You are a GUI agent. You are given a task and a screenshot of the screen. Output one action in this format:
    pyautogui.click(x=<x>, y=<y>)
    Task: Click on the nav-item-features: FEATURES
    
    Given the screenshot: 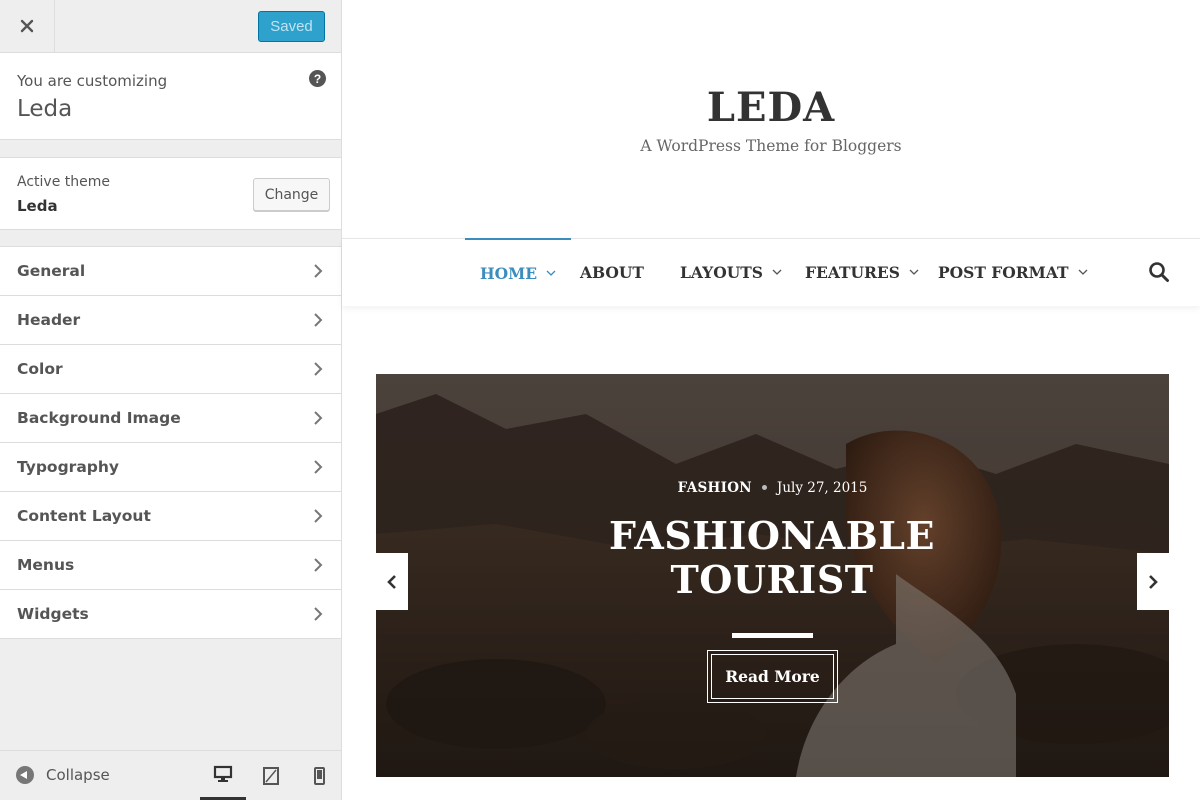 What is the action you would take?
    pyautogui.click(x=862, y=272)
    